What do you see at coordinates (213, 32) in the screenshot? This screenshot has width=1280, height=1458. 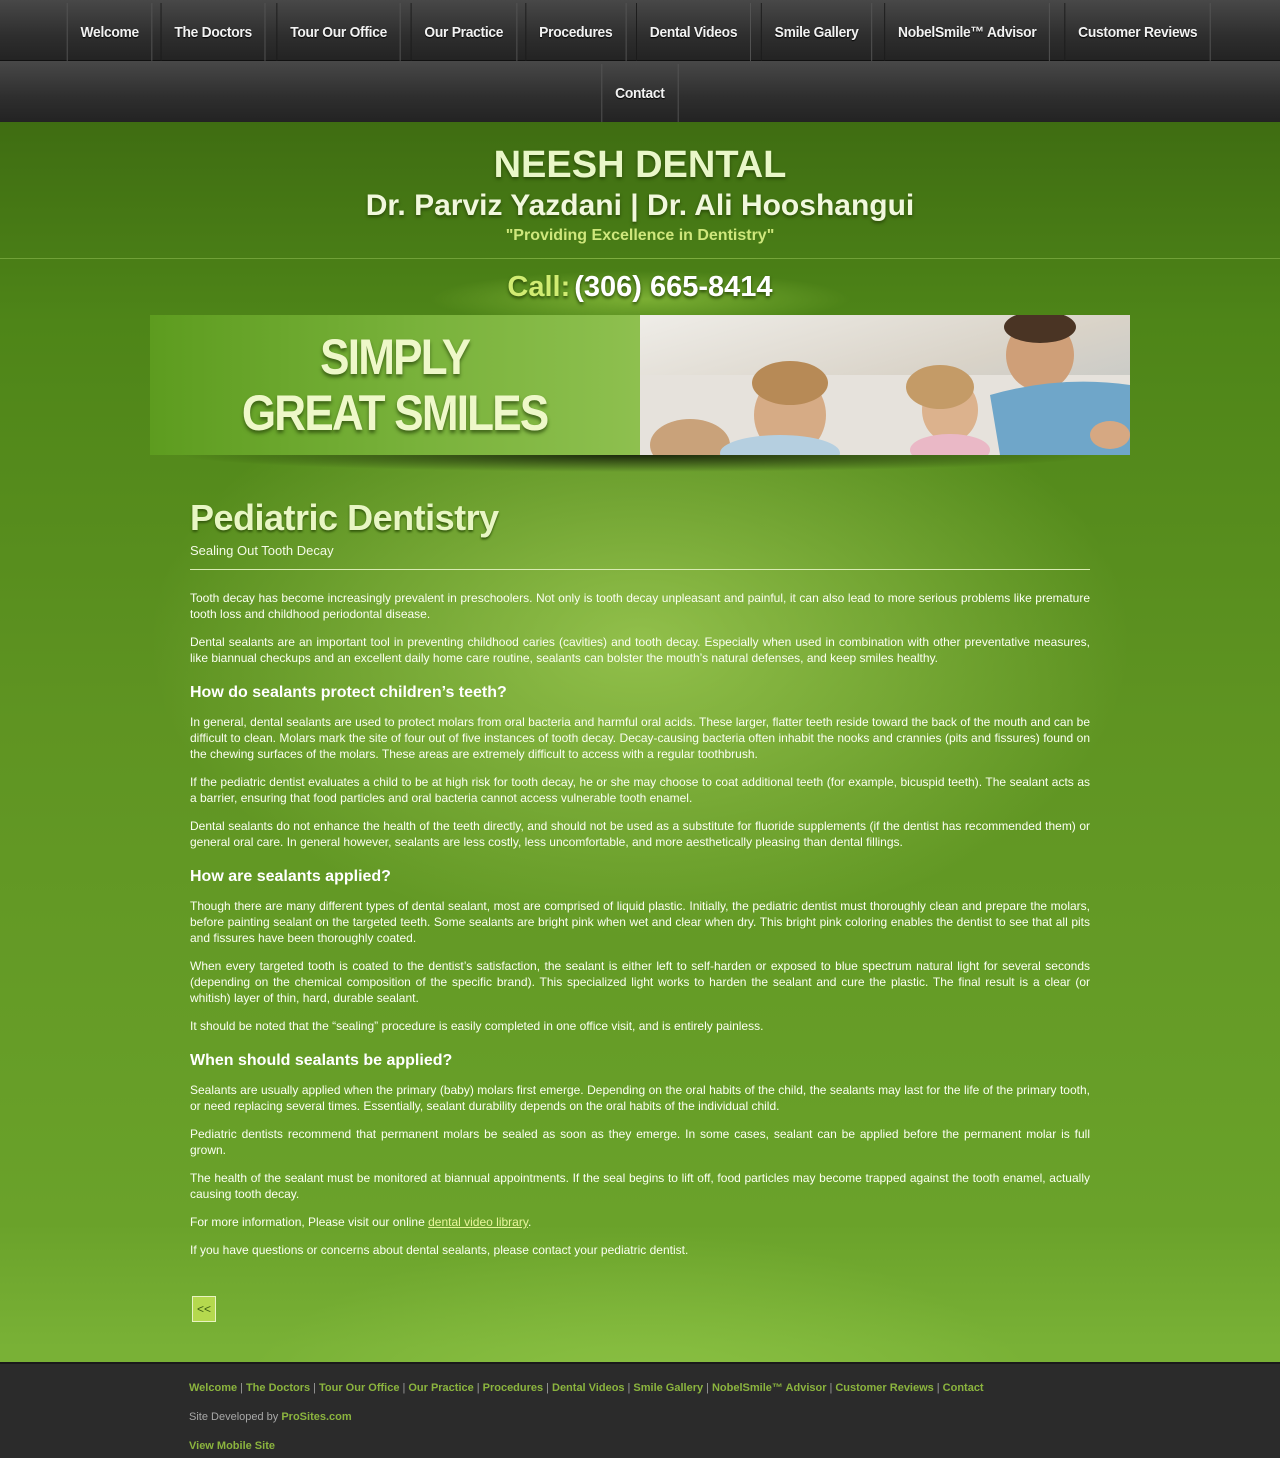 I see `nav-item-the-doctors: The Doctors` at bounding box center [213, 32].